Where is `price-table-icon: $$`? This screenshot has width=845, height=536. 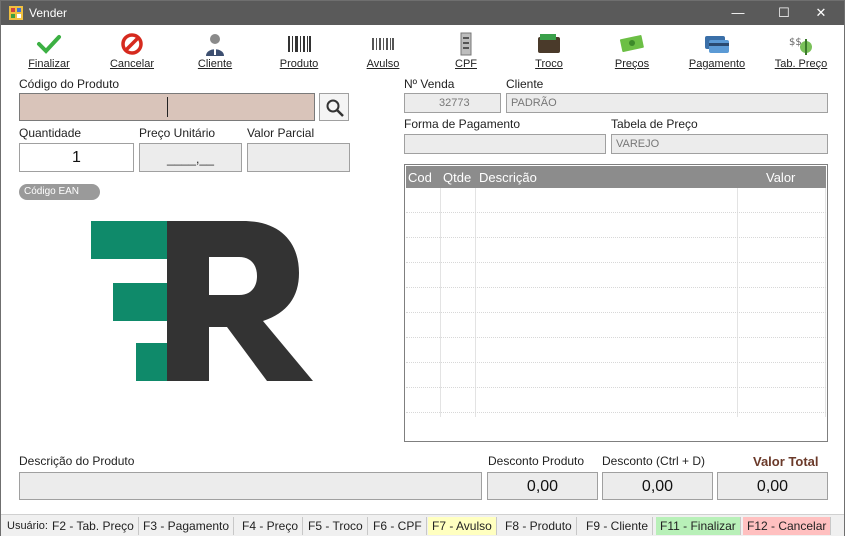 price-table-icon: $$ is located at coordinates (800, 46).